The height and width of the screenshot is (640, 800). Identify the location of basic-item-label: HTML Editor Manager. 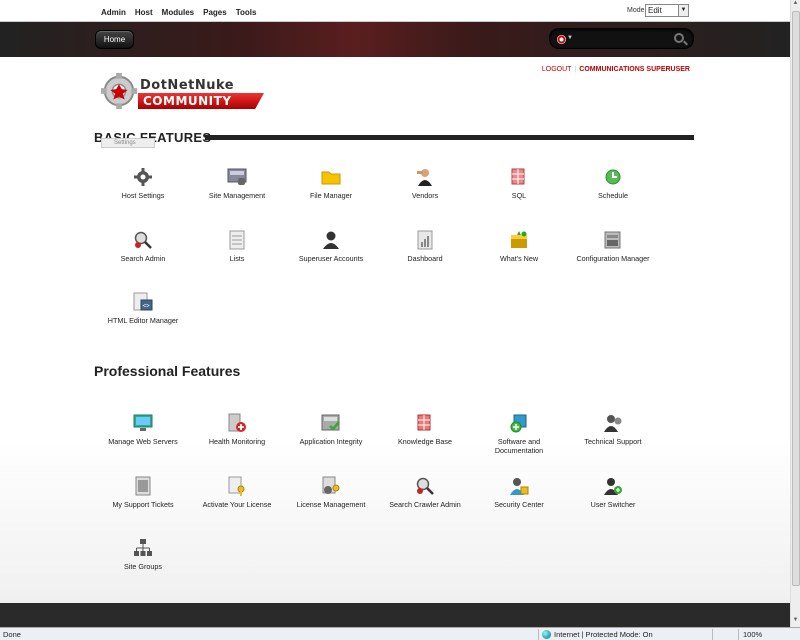
(143, 320).